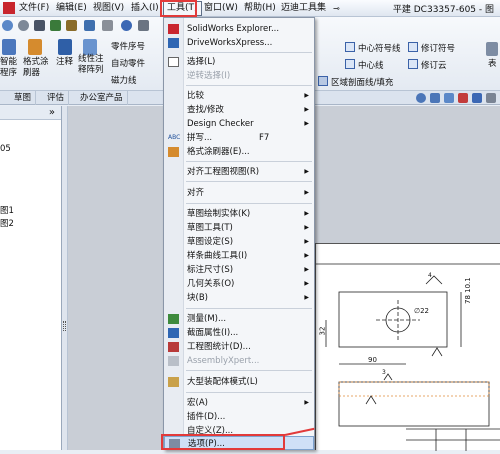 The image size is (500, 454). What do you see at coordinates (107, 25) in the screenshot?
I see `chart-icon` at bounding box center [107, 25].